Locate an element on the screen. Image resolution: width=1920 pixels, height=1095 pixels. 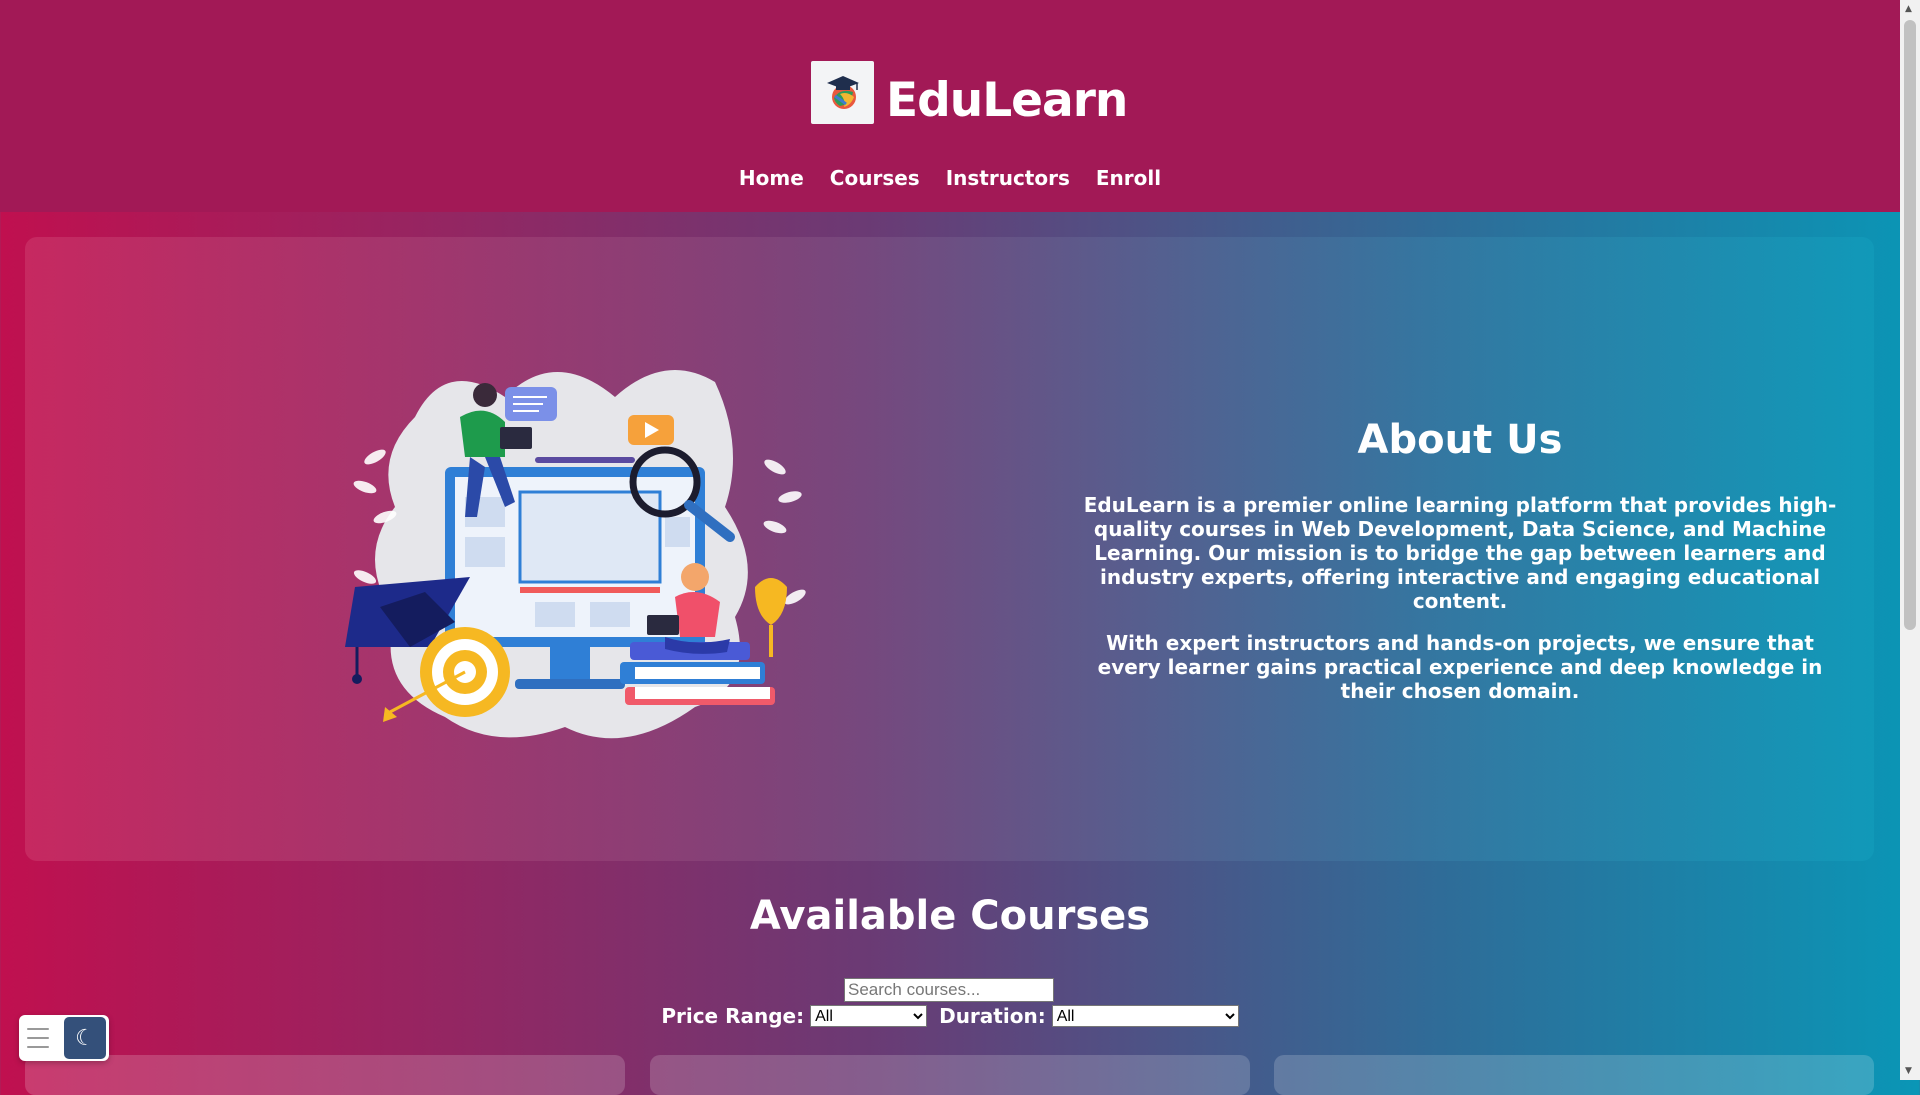
scroll-down-icon: ▼ is located at coordinates (1908, 1071).